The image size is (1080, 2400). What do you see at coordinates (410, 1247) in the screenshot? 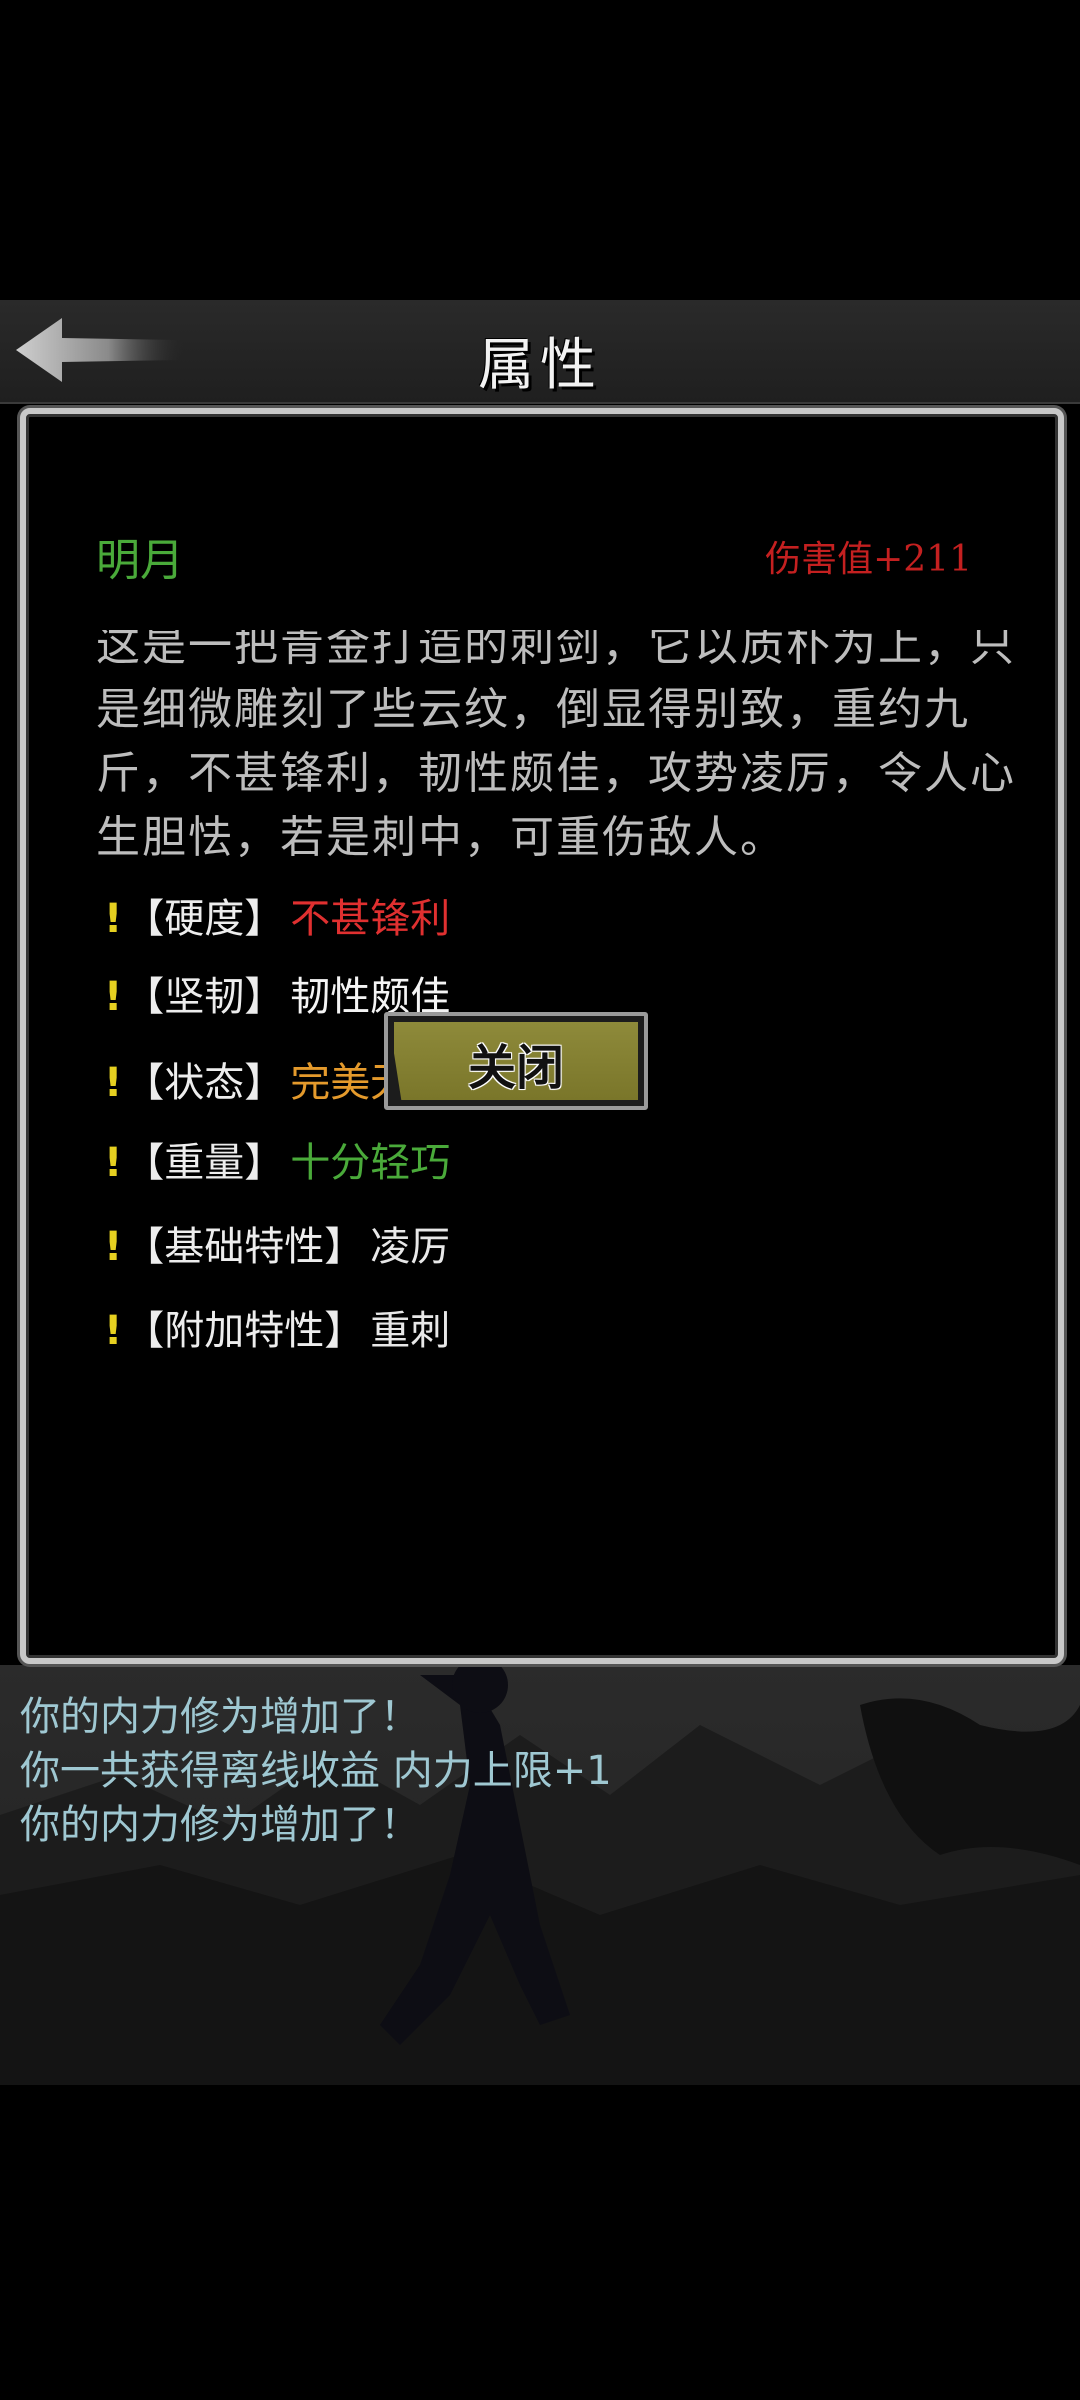
I see `attribute-value: 凌厉` at bounding box center [410, 1247].